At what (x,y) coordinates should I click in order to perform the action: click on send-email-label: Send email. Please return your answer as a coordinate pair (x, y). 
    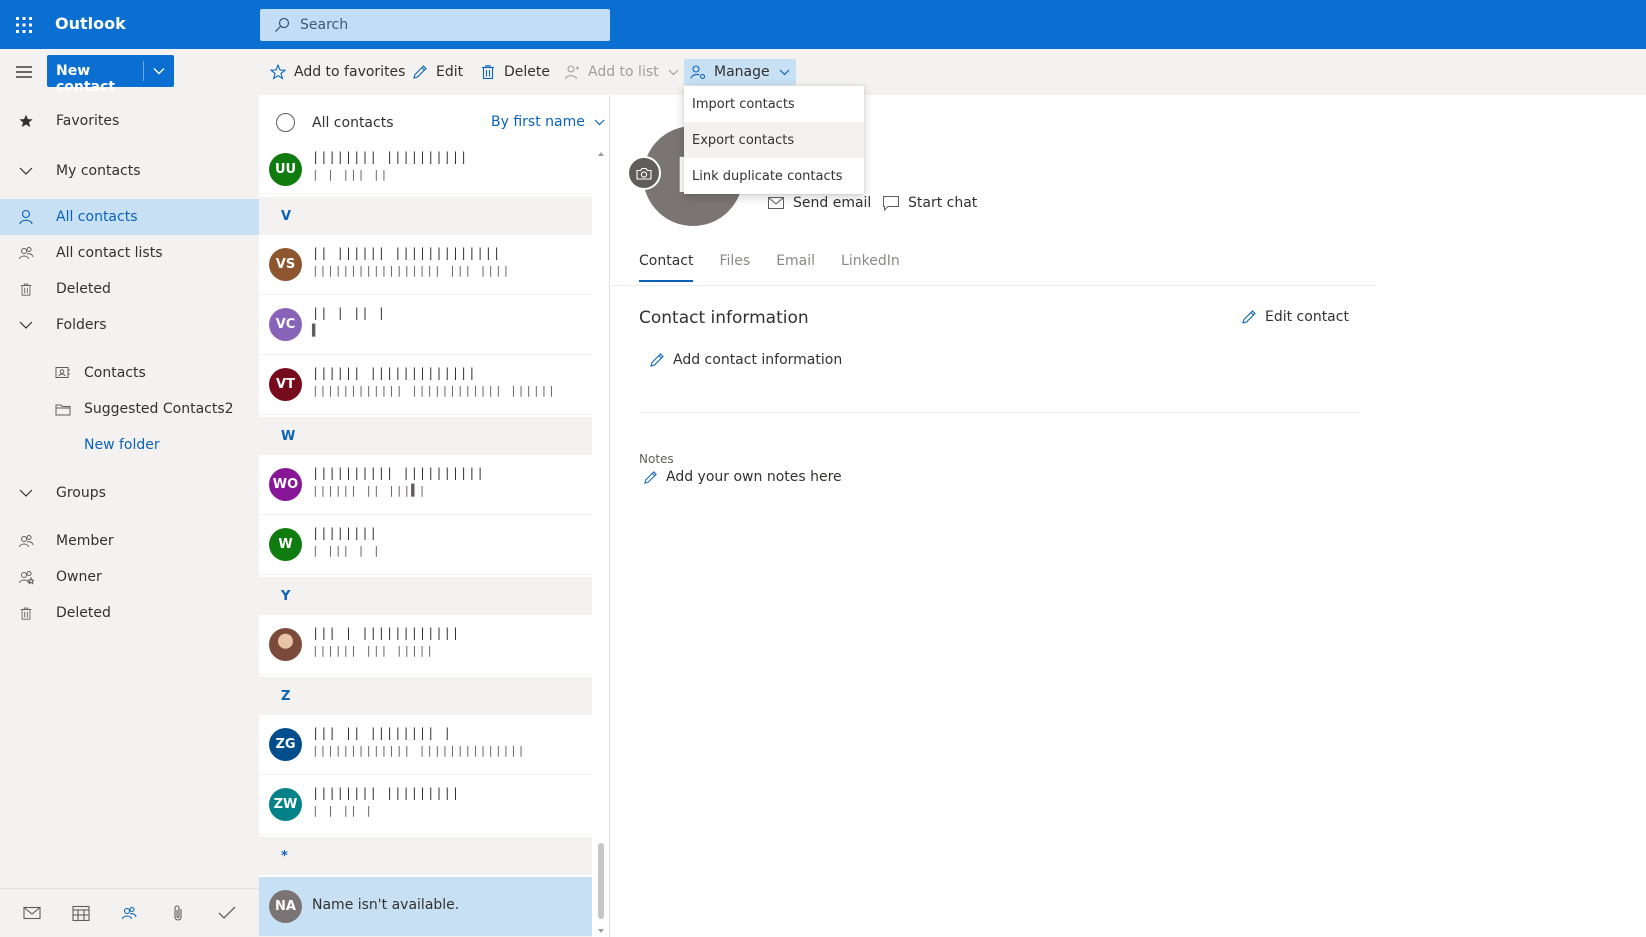
    Looking at the image, I should click on (832, 203).